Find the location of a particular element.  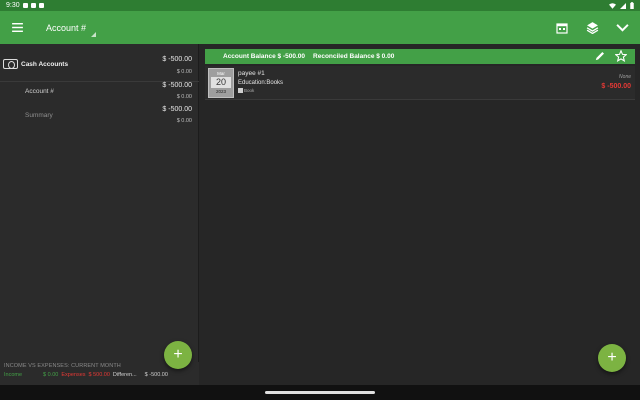

income-label: Income is located at coordinates (13, 375).